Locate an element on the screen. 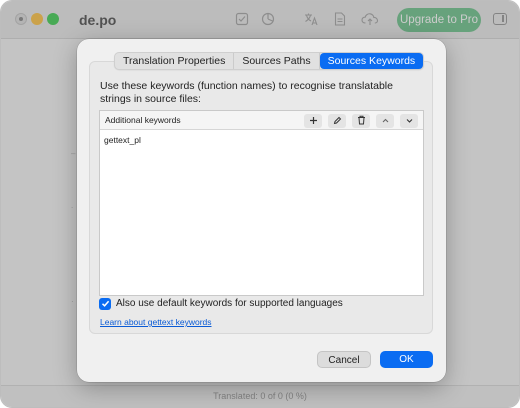 This screenshot has height=408, width=520. use-default-keywords-checkbox is located at coordinates (105, 304).